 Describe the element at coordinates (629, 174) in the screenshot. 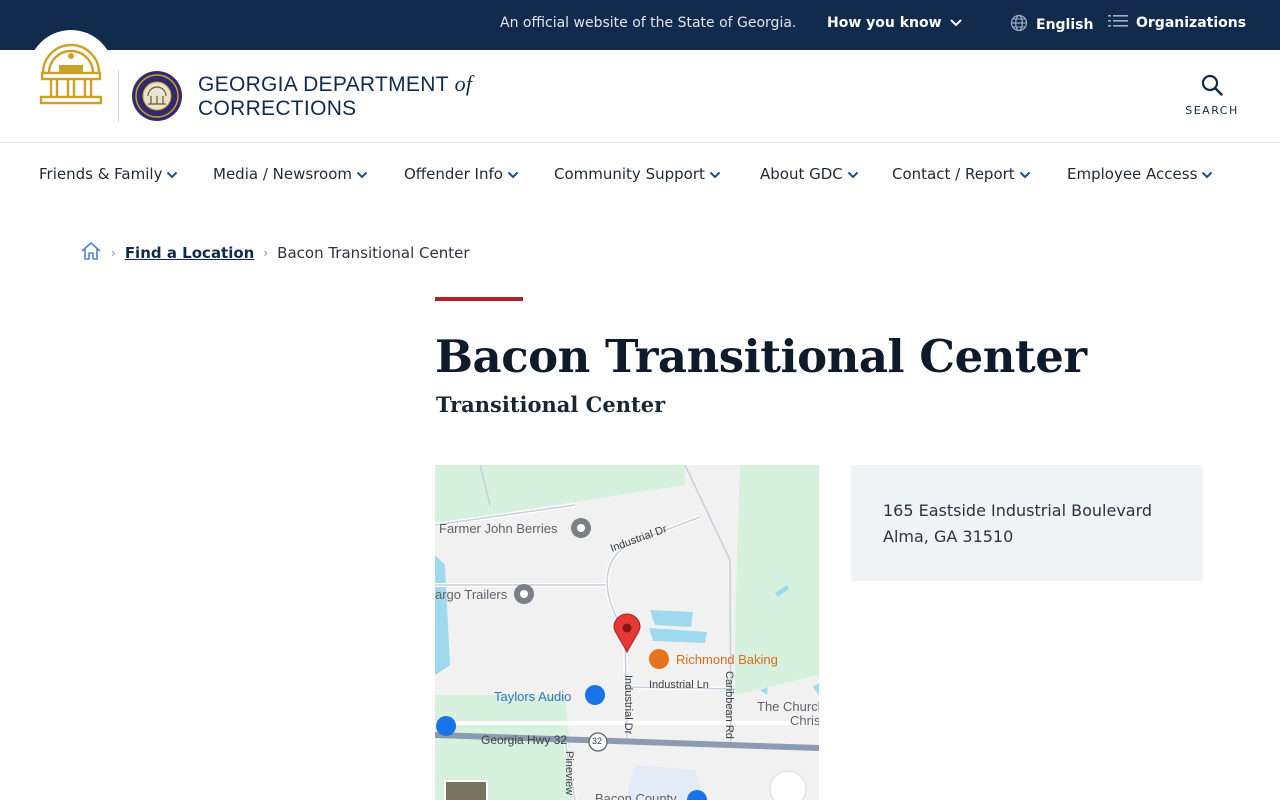

I see `nav-item-label: Community Support` at that location.